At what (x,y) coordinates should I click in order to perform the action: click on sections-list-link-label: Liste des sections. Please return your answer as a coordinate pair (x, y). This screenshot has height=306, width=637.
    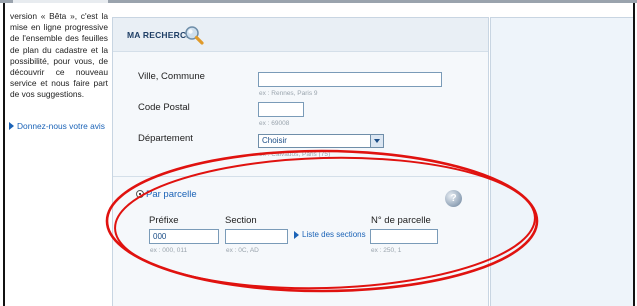
    Looking at the image, I should click on (334, 234).